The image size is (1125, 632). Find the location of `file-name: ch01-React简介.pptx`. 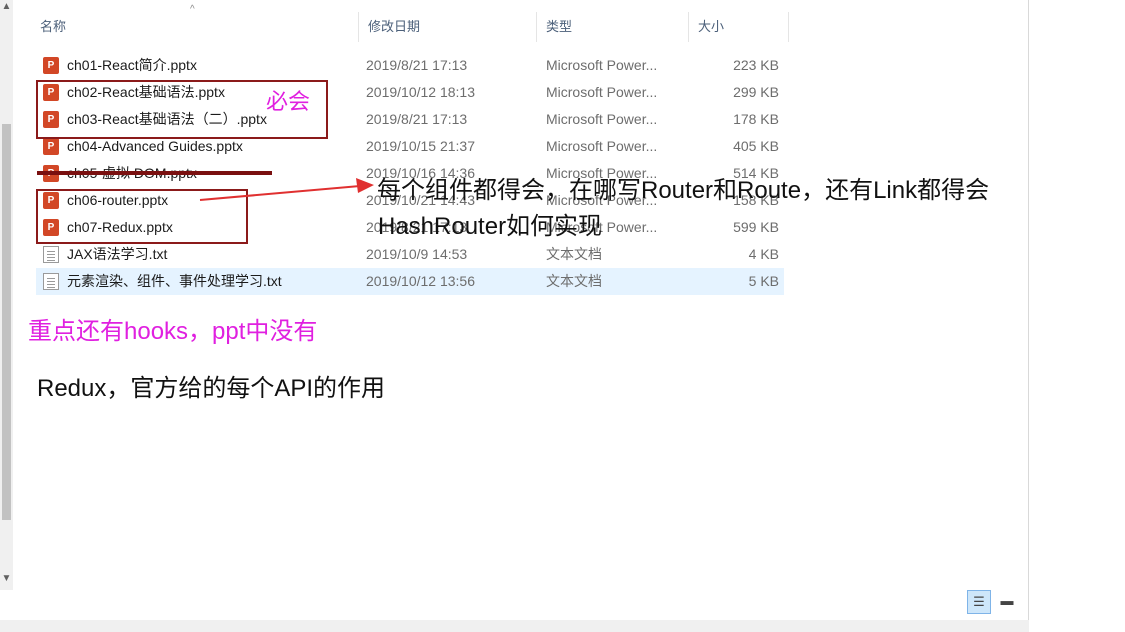

file-name: ch01-React简介.pptx is located at coordinates (132, 65).